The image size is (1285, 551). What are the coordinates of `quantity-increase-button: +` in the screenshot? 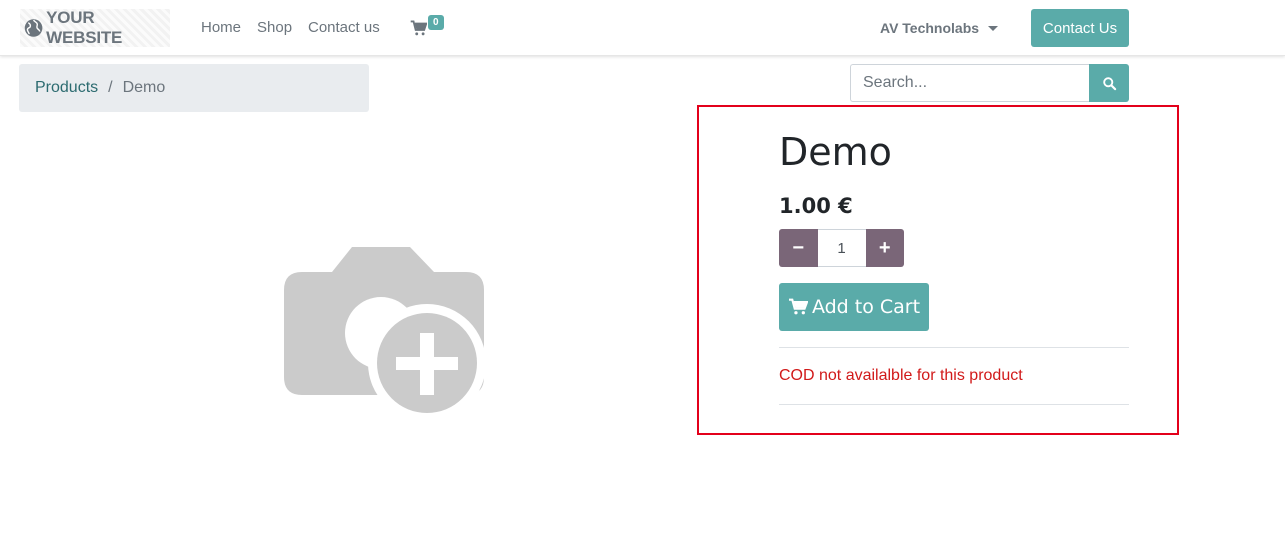 It's located at (884, 248).